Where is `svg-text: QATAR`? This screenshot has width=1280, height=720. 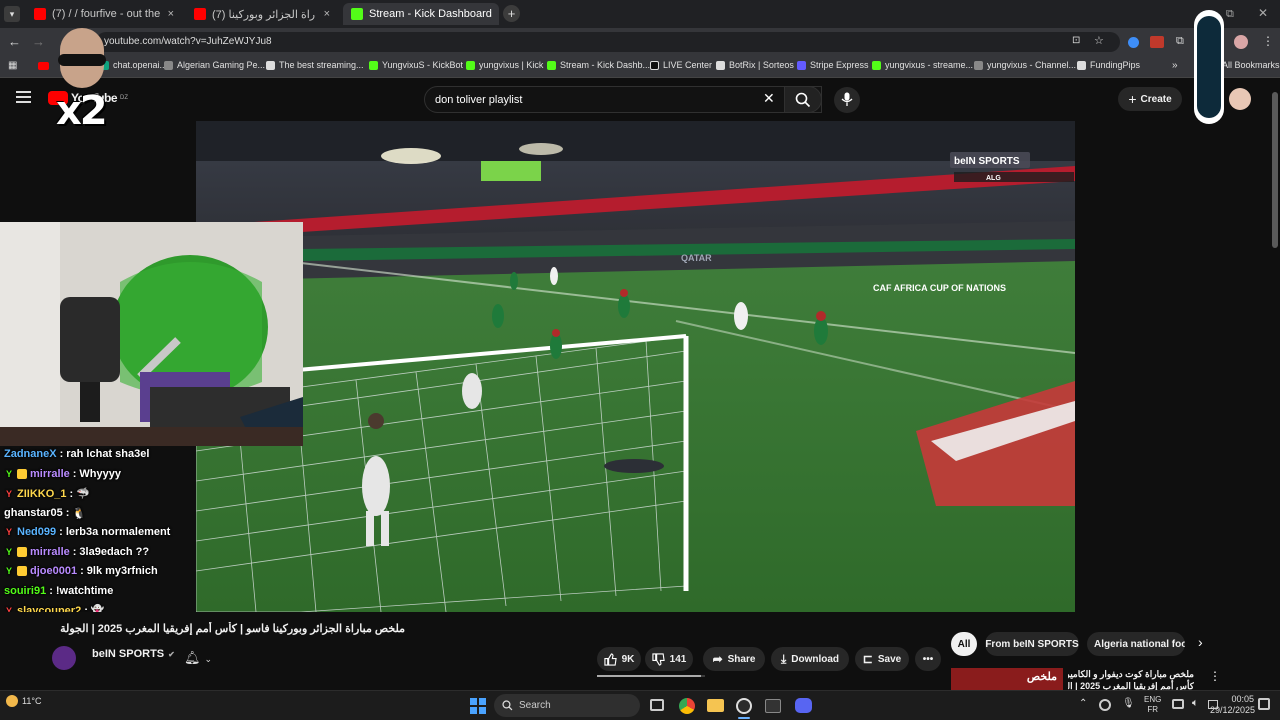 svg-text: QATAR is located at coordinates (696, 258).